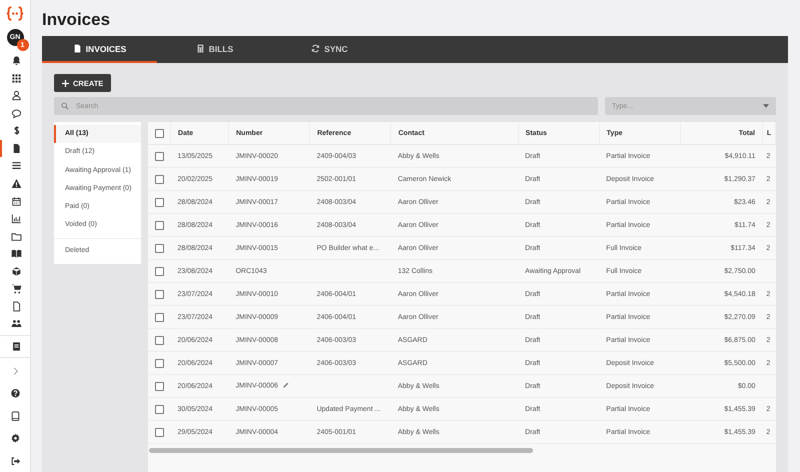 The width and height of the screenshot is (800, 472). I want to click on logo-icon, so click(15, 14).